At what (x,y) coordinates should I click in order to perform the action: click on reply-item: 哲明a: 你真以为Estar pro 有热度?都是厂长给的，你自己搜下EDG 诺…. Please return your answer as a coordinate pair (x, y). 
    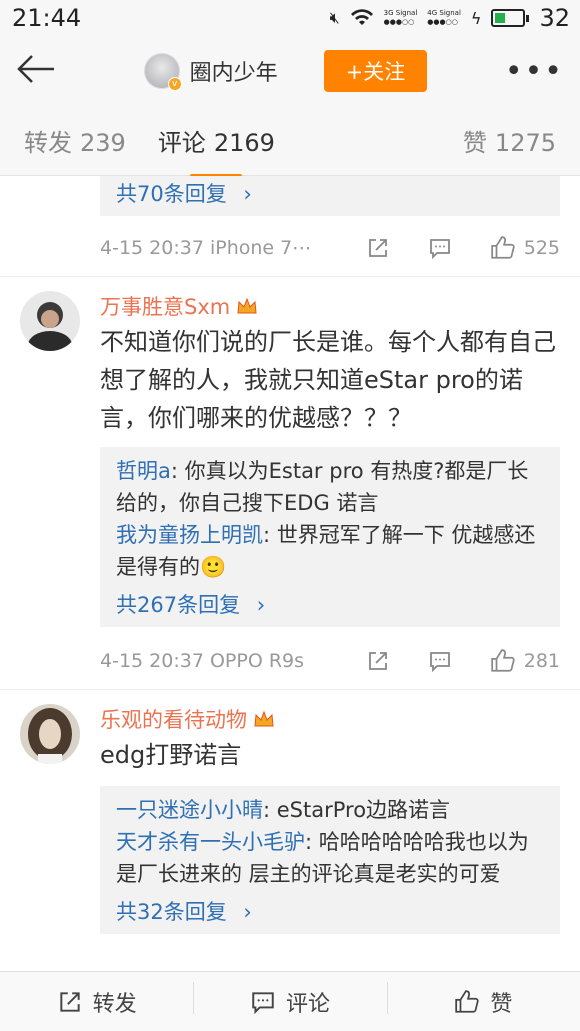
    Looking at the image, I should click on (330, 487).